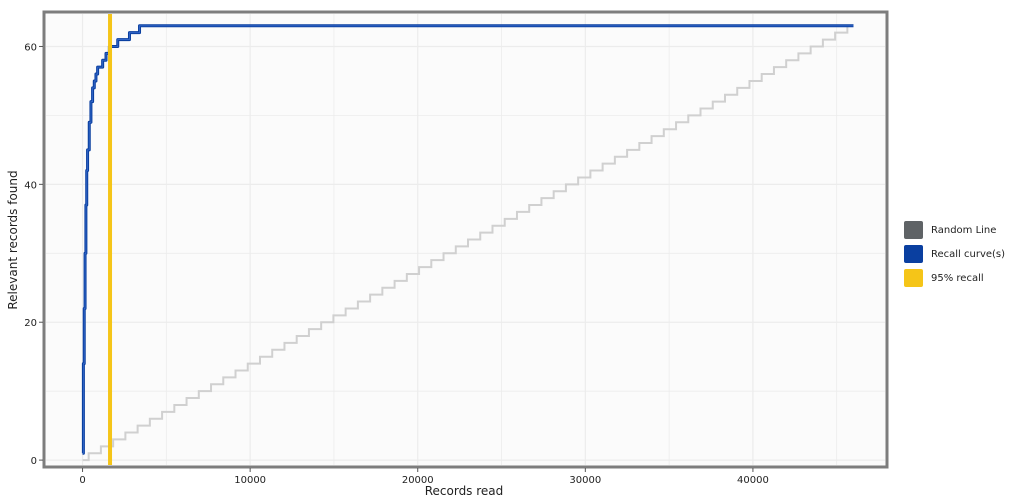  Describe the element at coordinates (82, 480) in the screenshot. I see `x-tick-label: 0` at that location.